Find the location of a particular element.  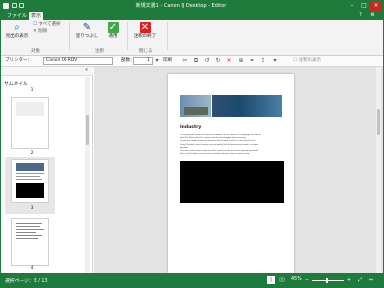

checkmark-icon: ✓ is located at coordinates (113, 27).